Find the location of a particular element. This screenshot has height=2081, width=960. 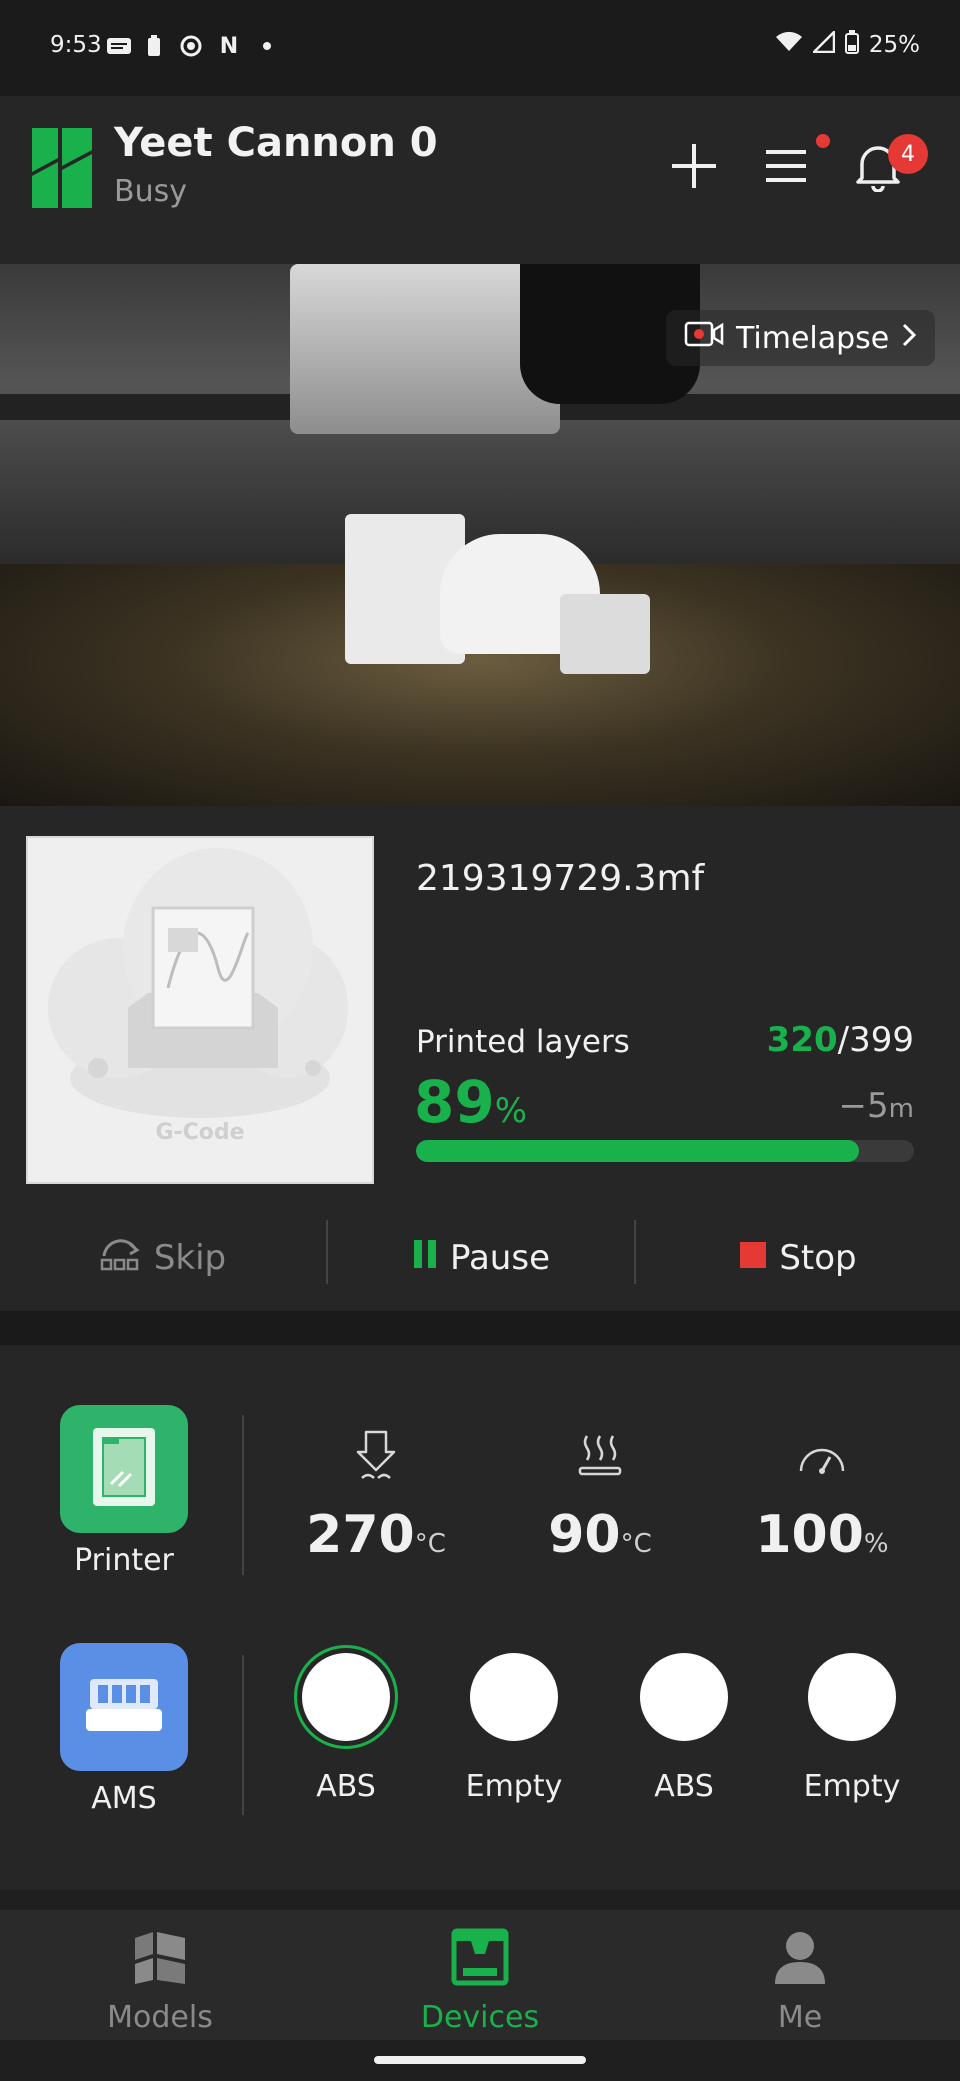

menu-button is located at coordinates (786, 168).